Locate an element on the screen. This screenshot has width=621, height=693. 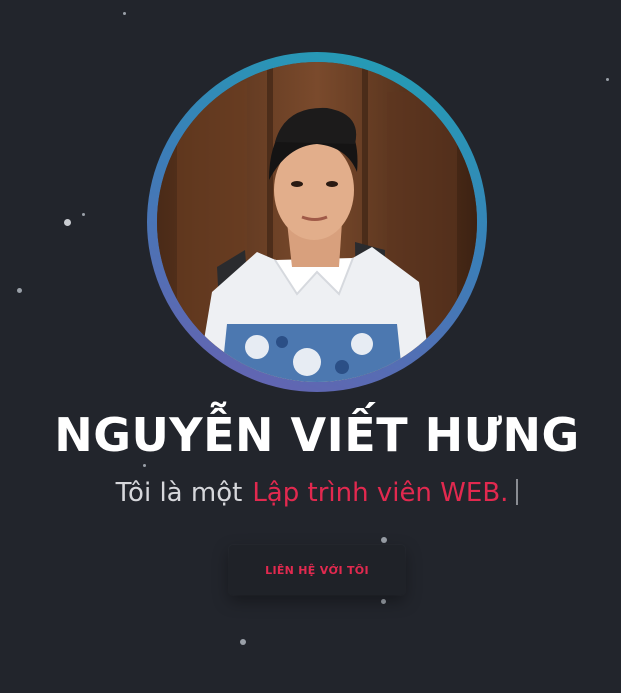
contact-me-button: LIÊN HỆ VỚI TÔI is located at coordinates (317, 570).